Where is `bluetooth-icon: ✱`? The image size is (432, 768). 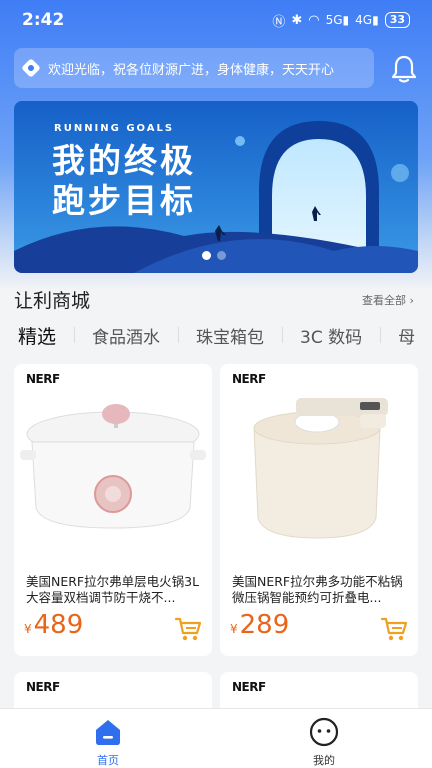
bluetooth-icon: ✱ is located at coordinates (297, 20).